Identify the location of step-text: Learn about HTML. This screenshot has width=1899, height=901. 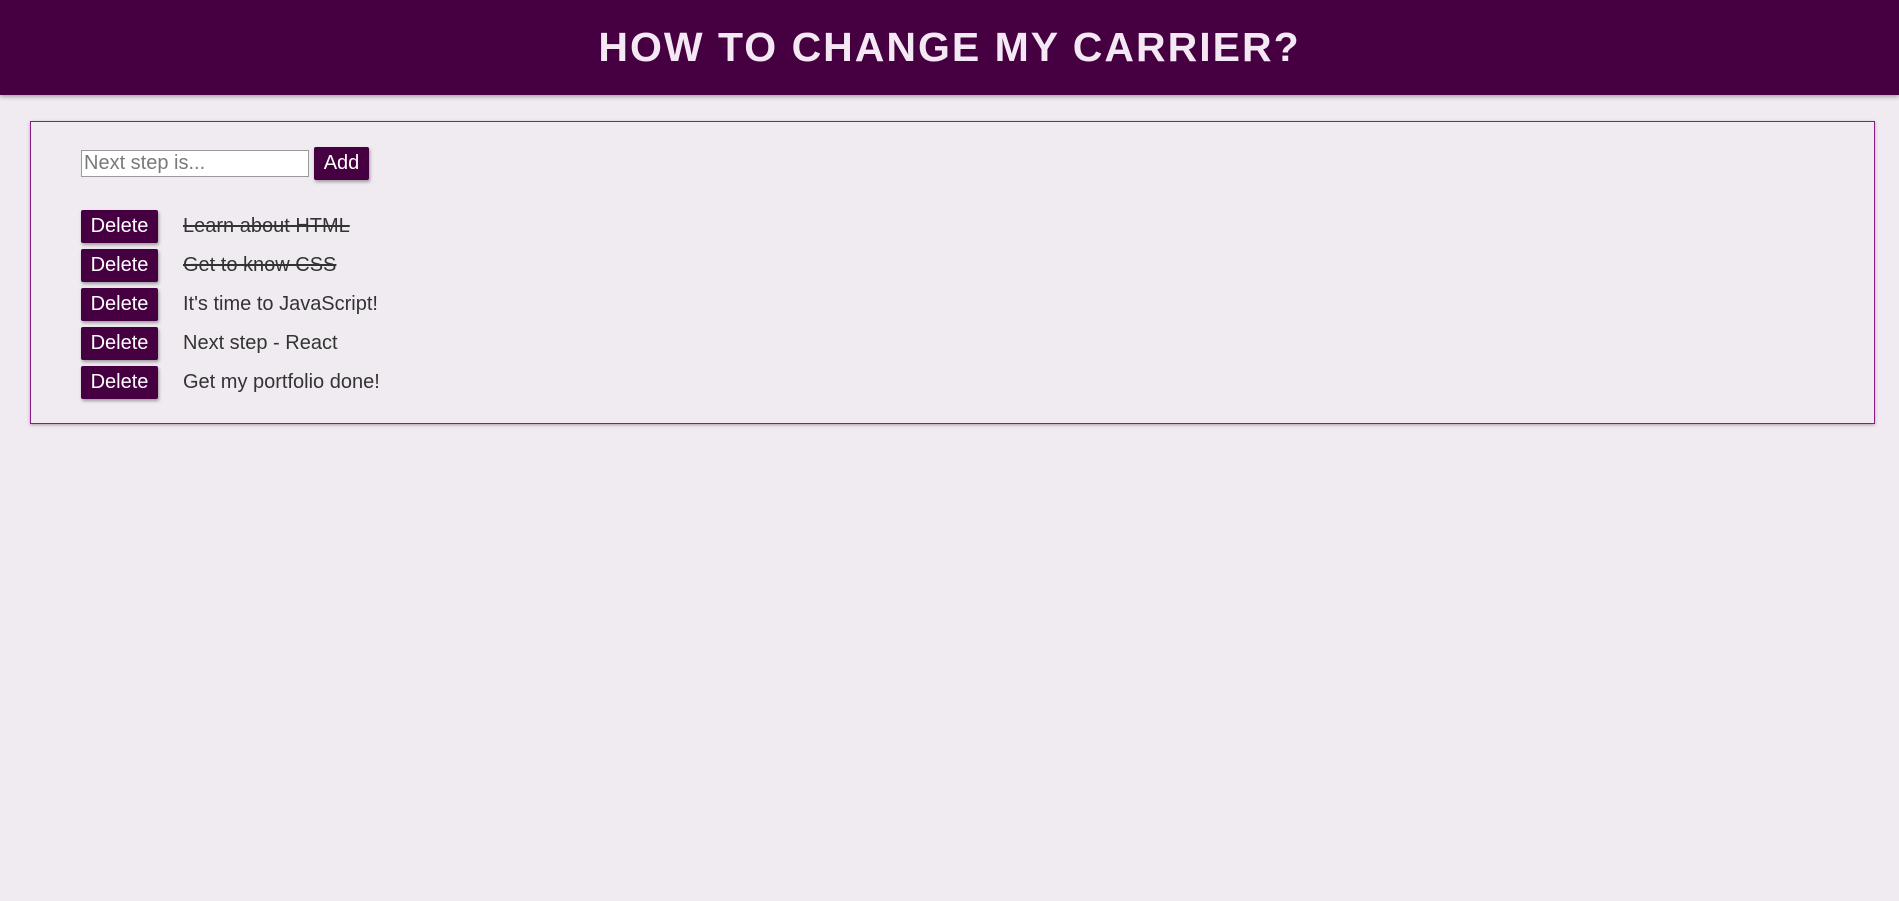
(266, 226).